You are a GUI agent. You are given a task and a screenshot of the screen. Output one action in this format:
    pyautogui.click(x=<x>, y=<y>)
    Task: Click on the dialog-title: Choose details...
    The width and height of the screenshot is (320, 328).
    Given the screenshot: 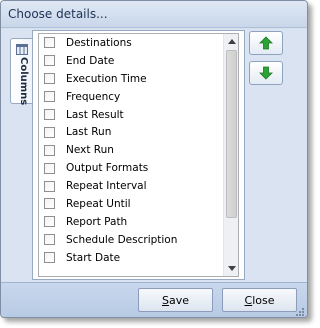 What is the action you would take?
    pyautogui.click(x=58, y=14)
    